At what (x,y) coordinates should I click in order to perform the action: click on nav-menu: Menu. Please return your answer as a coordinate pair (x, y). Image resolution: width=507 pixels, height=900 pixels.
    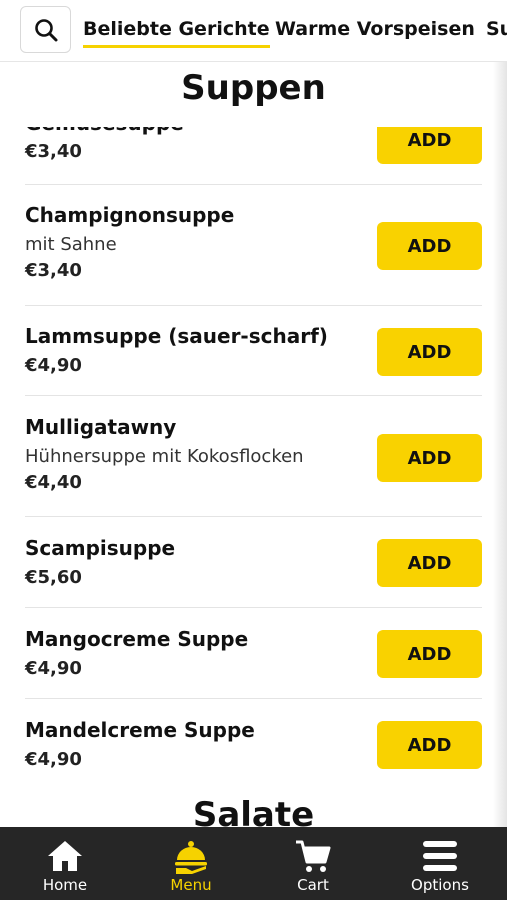
    Looking at the image, I should click on (191, 863).